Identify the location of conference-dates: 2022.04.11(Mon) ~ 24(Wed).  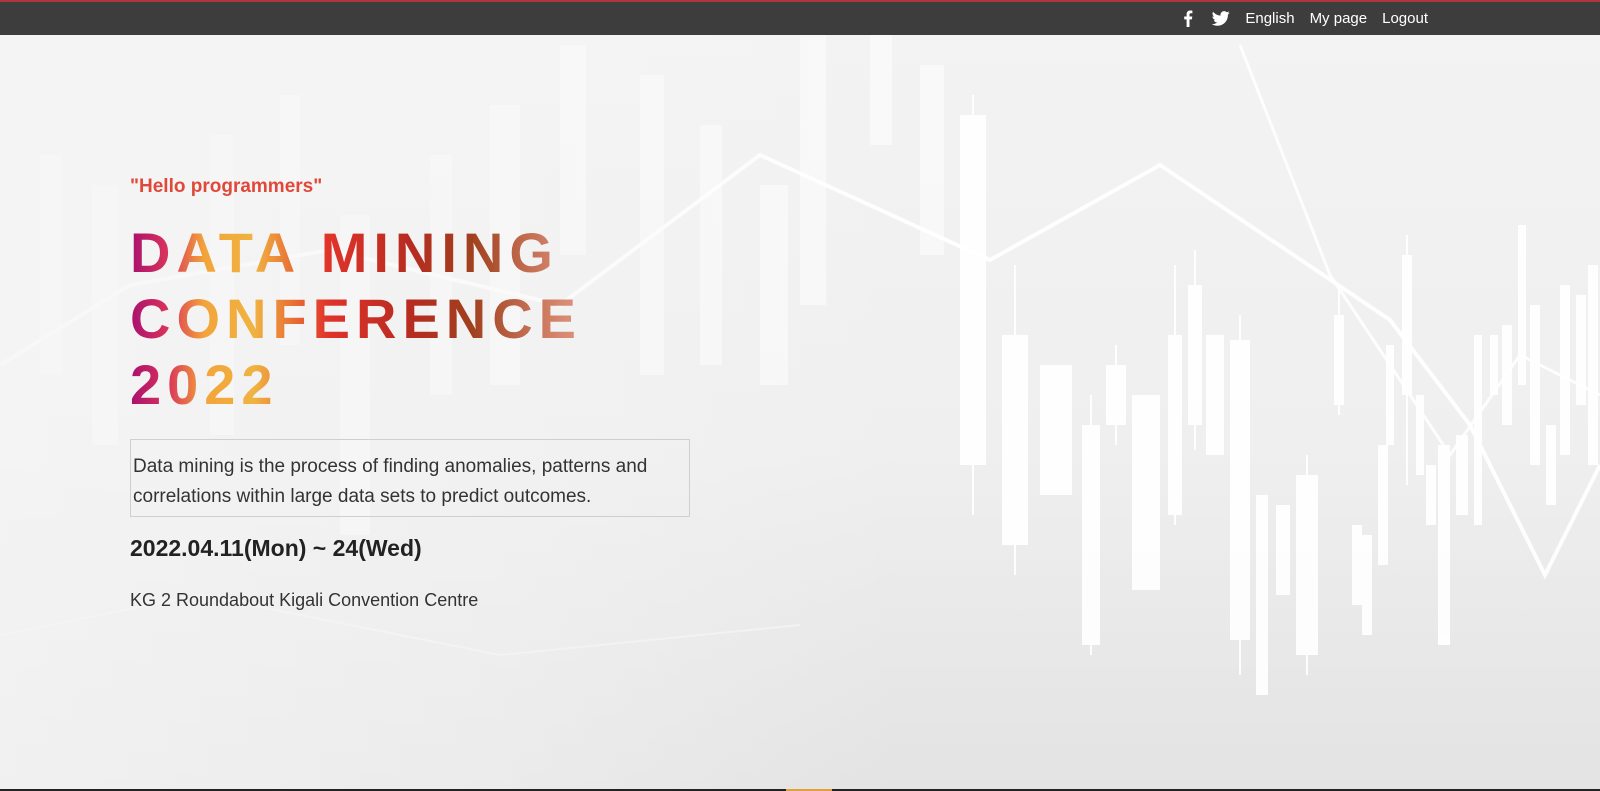
(276, 548).